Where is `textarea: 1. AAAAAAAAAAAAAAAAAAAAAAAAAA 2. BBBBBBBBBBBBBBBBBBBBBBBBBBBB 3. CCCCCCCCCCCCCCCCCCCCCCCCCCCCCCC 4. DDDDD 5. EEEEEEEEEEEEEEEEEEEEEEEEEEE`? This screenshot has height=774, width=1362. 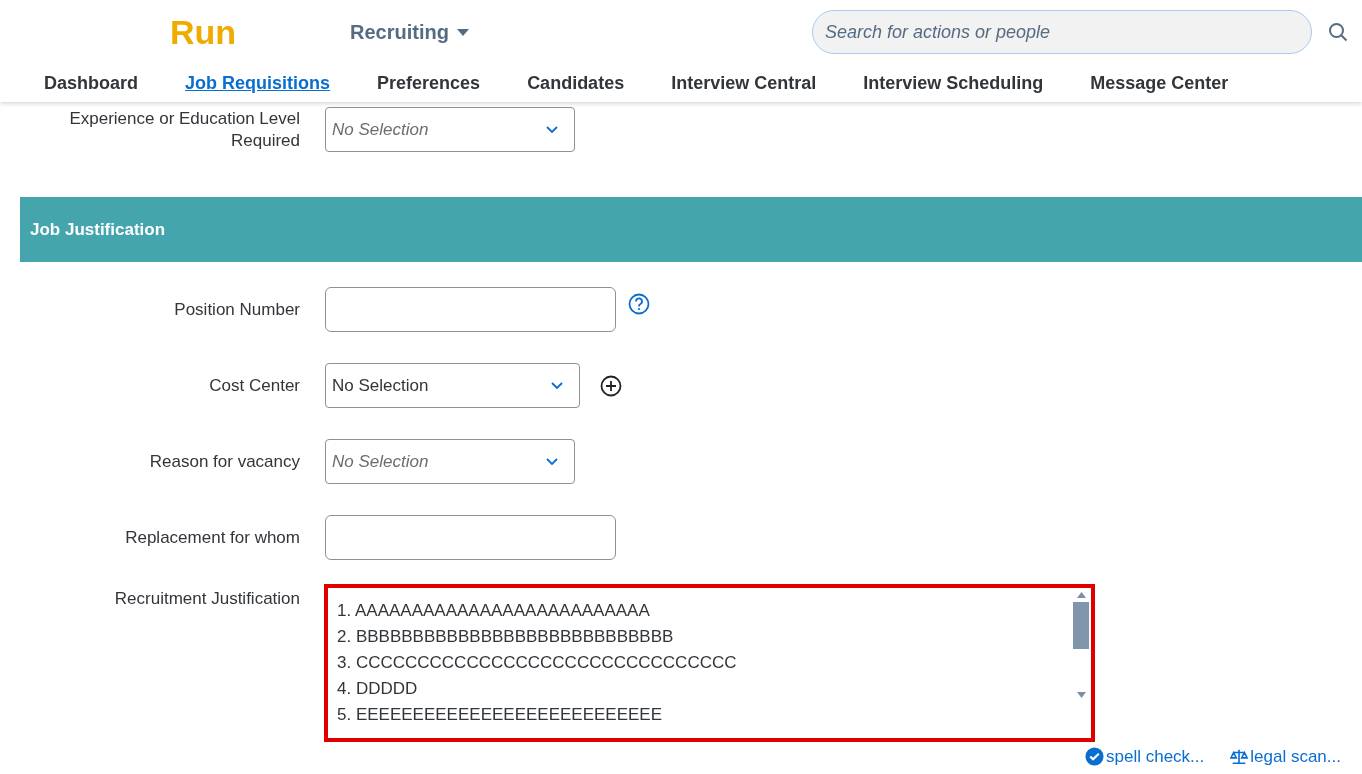 textarea: 1. AAAAAAAAAAAAAAAAAAAAAAAAAA 2. BBBBBBBBBBBBBBBBBBBBBBBBBBBB 3. CCCCCCCCCCCCCCCCCCCCCCCCCCCCCCC 4. DDDDD 5. EEEEEEEEEEEEEEEEEEEEEEEEEEE is located at coordinates (709, 663).